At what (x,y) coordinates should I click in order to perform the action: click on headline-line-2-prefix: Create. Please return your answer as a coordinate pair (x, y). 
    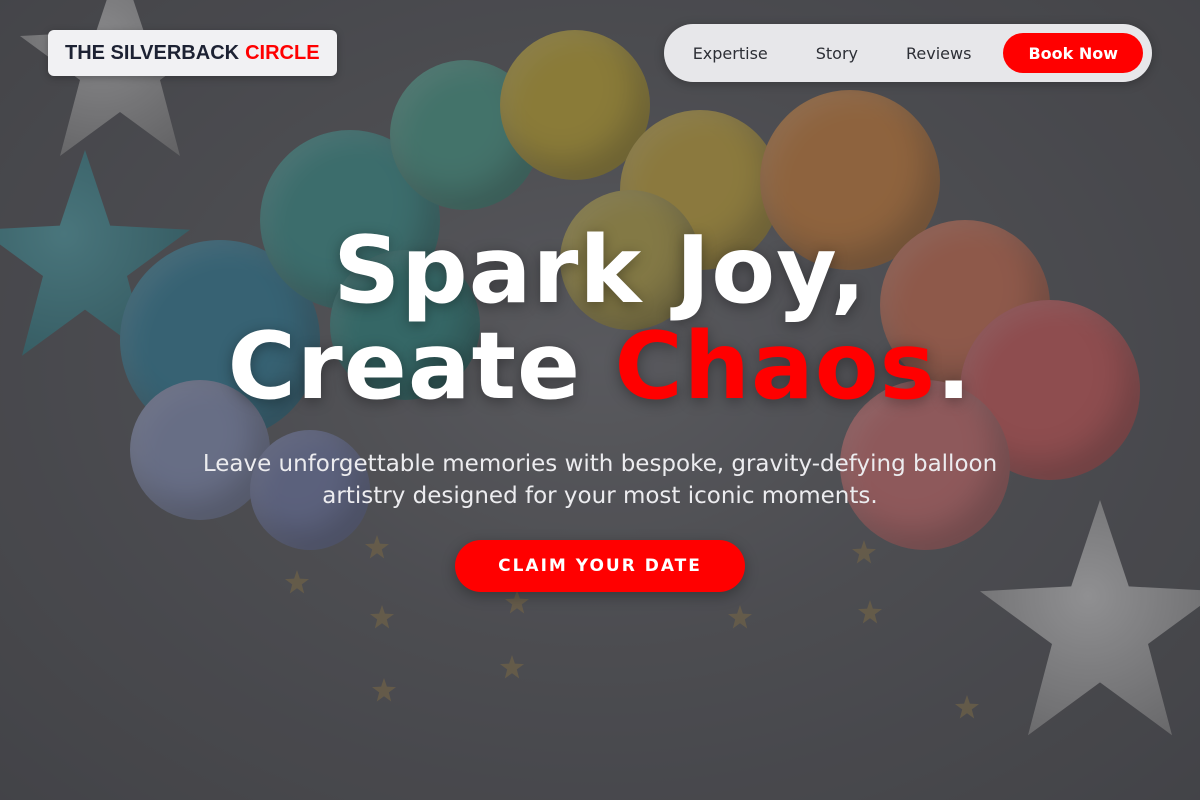
    Looking at the image, I should click on (404, 366).